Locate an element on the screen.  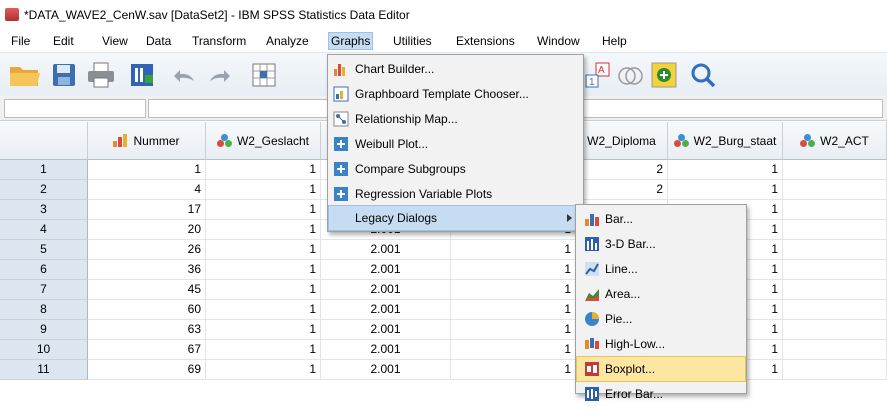
print-icon is located at coordinates (100, 75).